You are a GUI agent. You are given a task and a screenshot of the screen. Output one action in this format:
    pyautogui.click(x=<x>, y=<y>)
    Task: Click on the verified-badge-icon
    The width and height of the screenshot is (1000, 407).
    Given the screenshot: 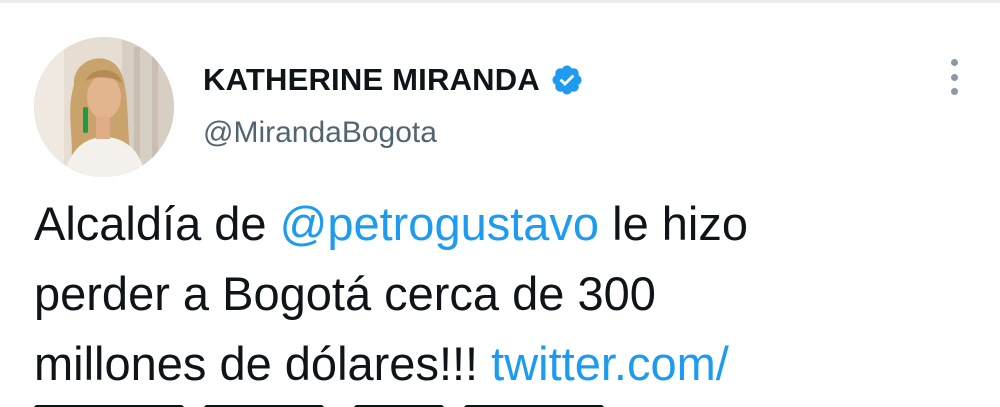 What is the action you would take?
    pyautogui.click(x=567, y=80)
    